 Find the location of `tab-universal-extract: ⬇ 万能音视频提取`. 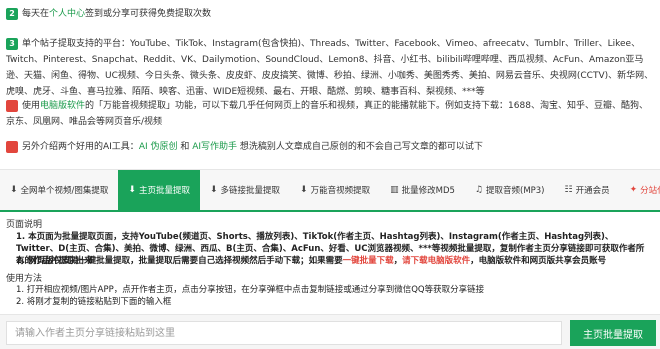

tab-universal-extract: ⬇ 万能音视频提取 is located at coordinates (335, 190).